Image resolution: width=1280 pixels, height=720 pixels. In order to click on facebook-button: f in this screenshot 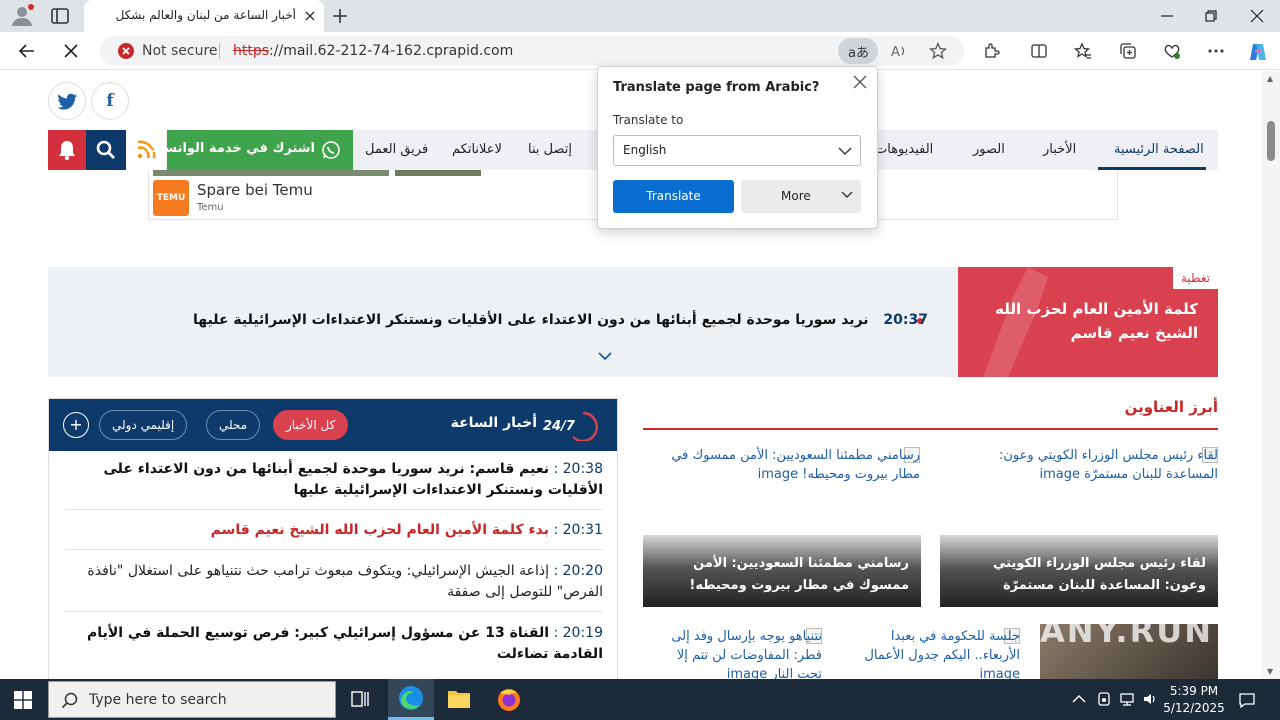, I will do `click(110, 101)`.